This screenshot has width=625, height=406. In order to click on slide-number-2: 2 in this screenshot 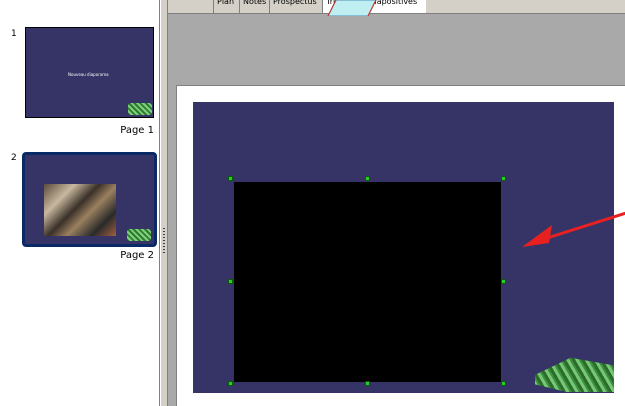, I will do `click(14, 158)`.